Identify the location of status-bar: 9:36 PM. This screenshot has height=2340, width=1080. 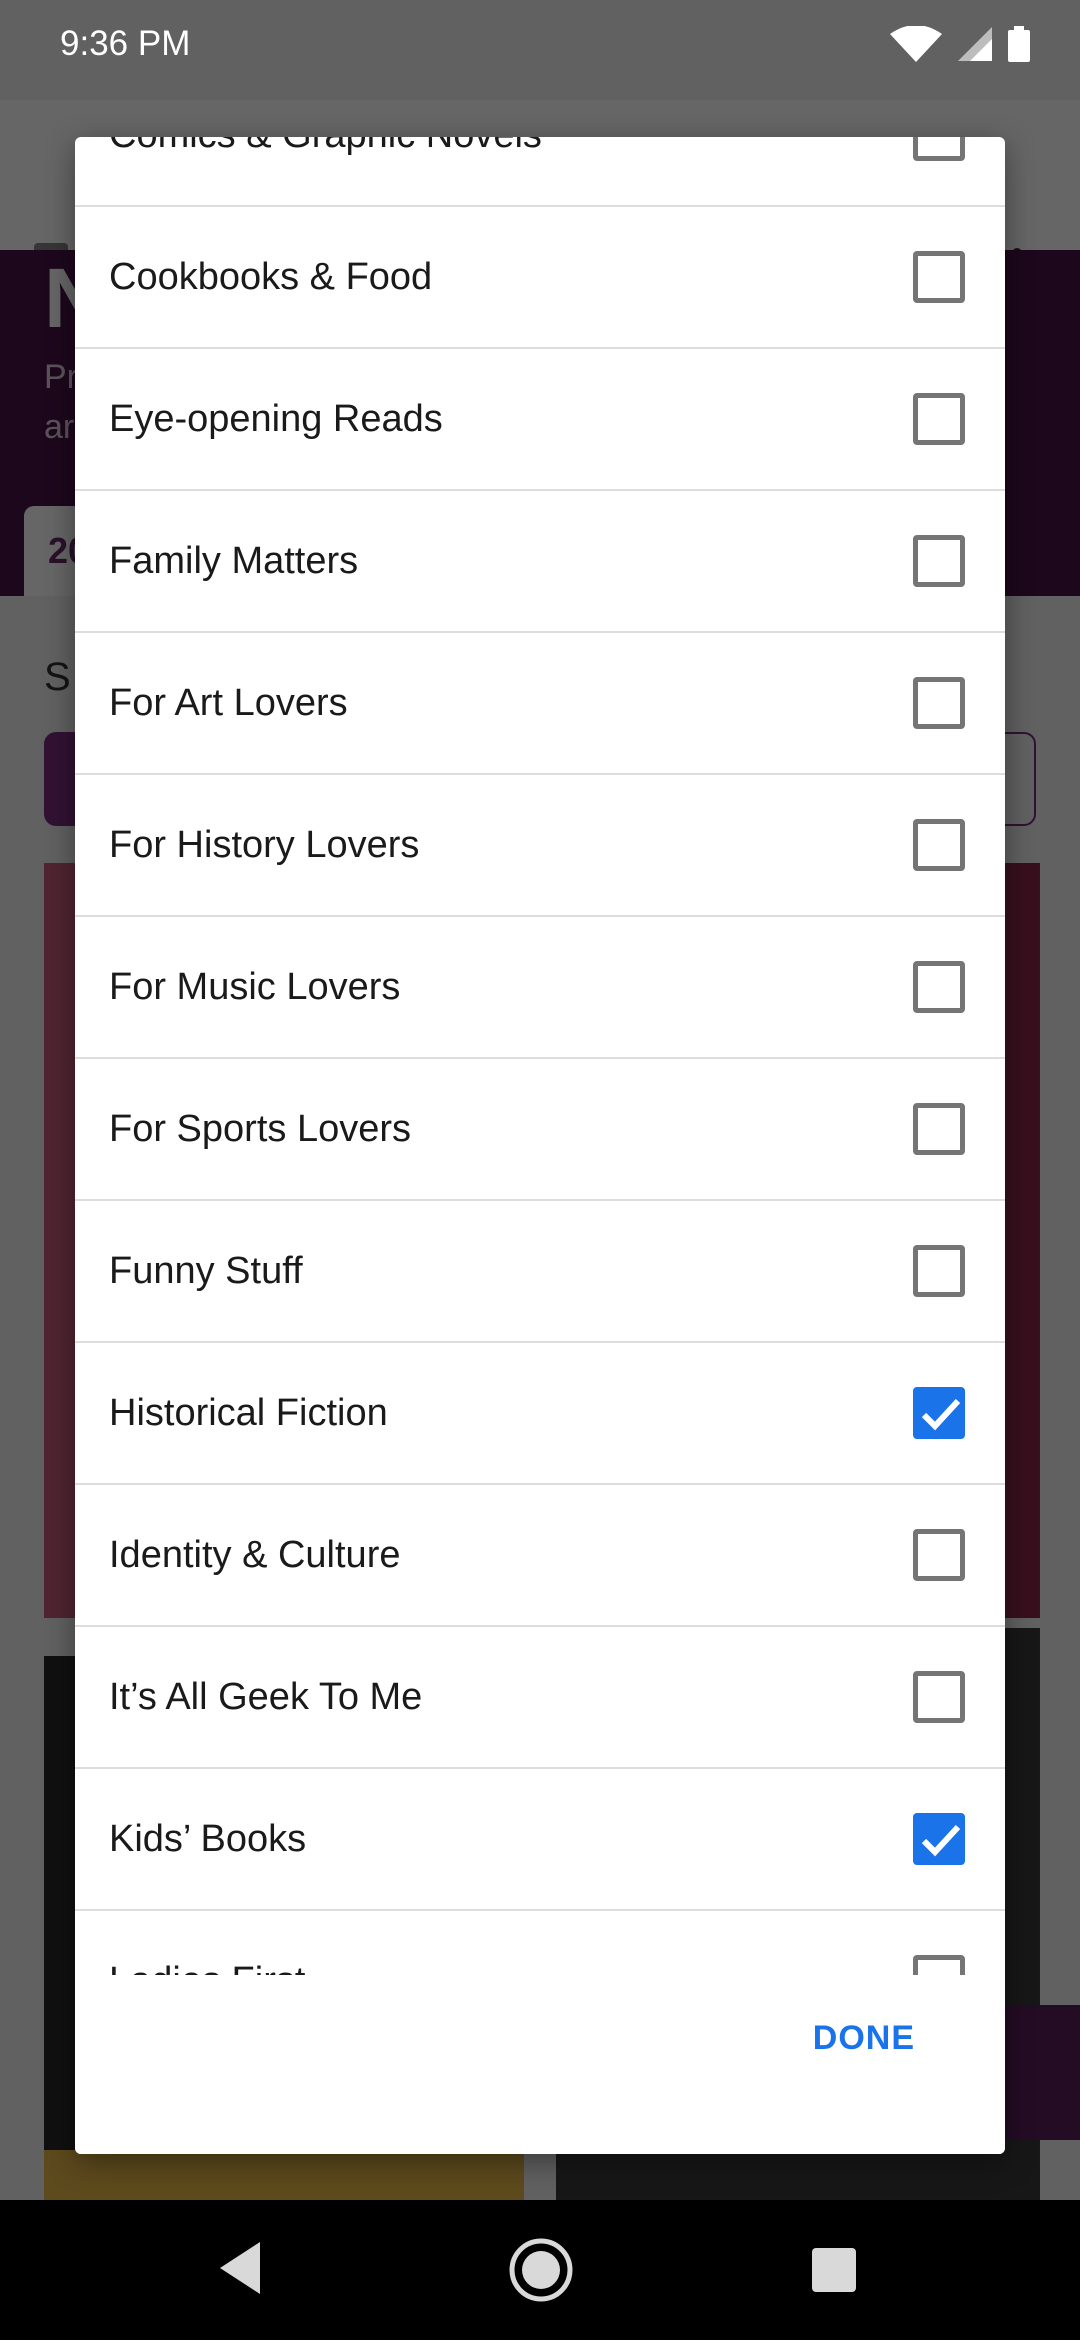
(540, 48).